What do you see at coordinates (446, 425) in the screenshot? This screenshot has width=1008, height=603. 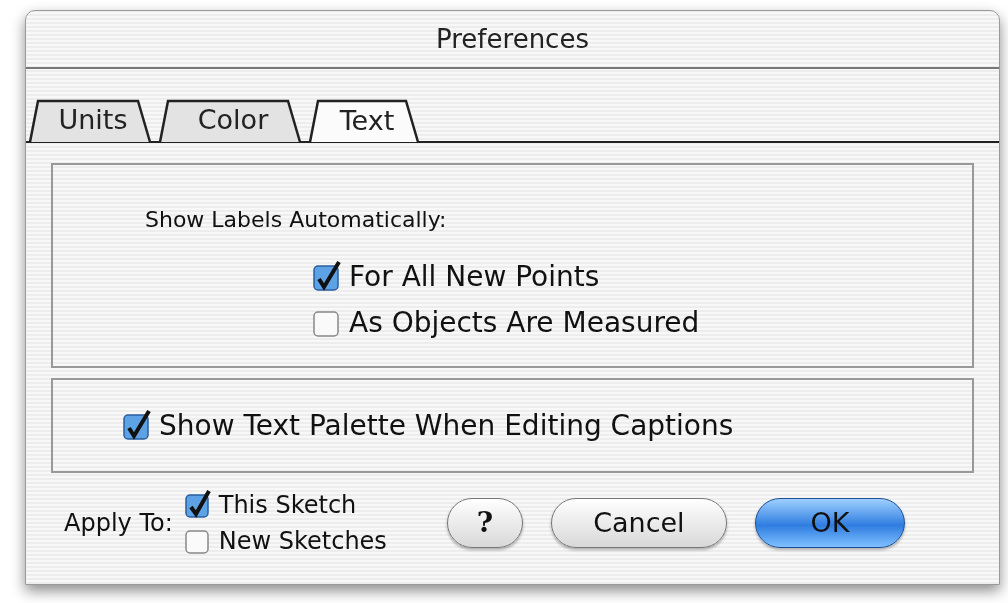 I see `checkbox-label: Show Text Palette When Editing Captions` at bounding box center [446, 425].